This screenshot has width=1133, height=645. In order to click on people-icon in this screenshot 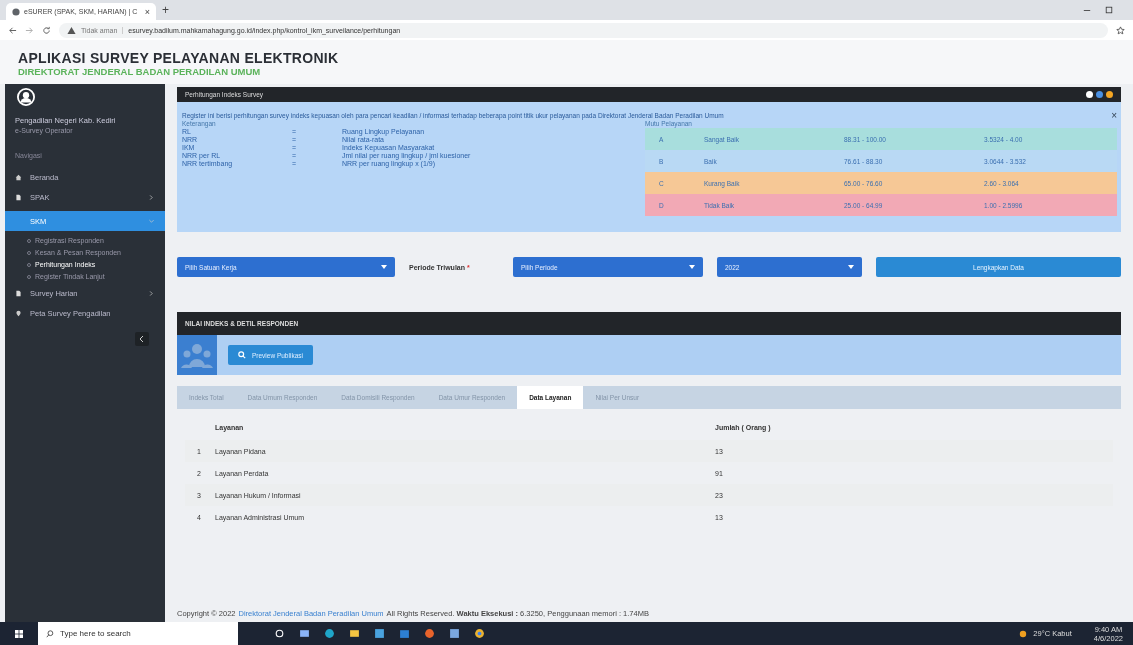, I will do `click(197, 355)`.